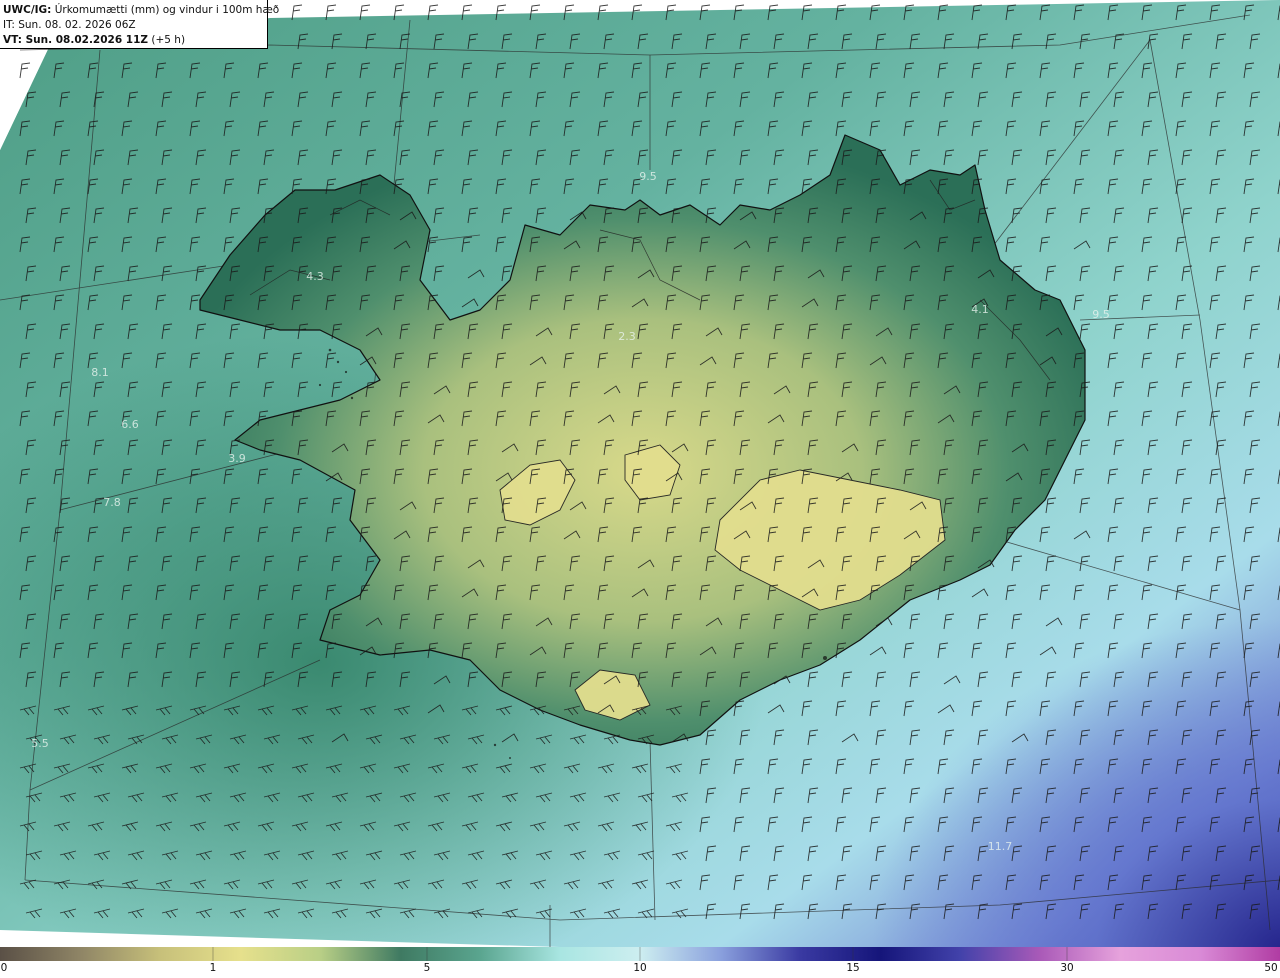  What do you see at coordinates (168, 40) in the screenshot?
I see `forecast-offset: (+5 h)` at bounding box center [168, 40].